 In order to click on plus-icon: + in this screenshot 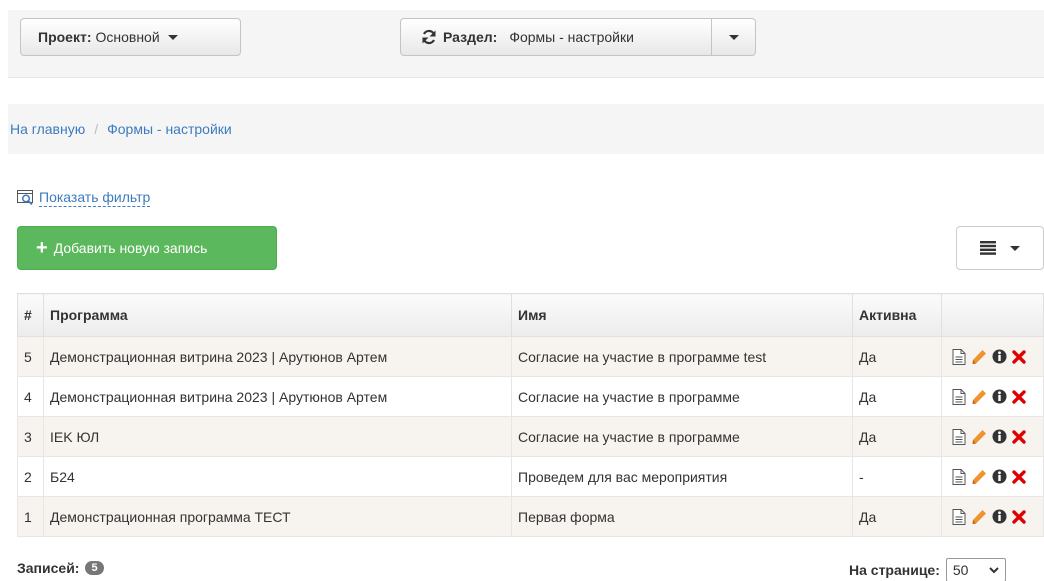, I will do `click(42, 248)`.